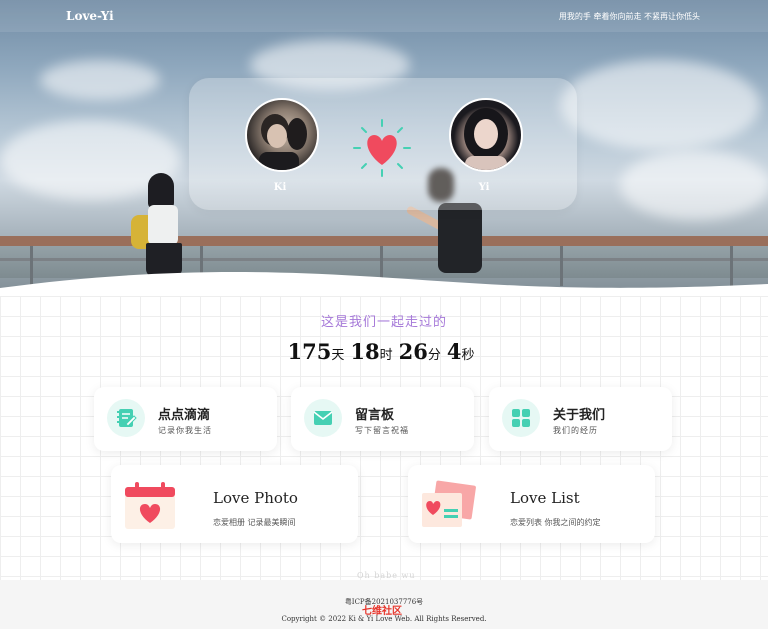  Describe the element at coordinates (254, 522) in the screenshot. I see `card-subtitle: 恋爱相册 记录最美瞬间` at that location.